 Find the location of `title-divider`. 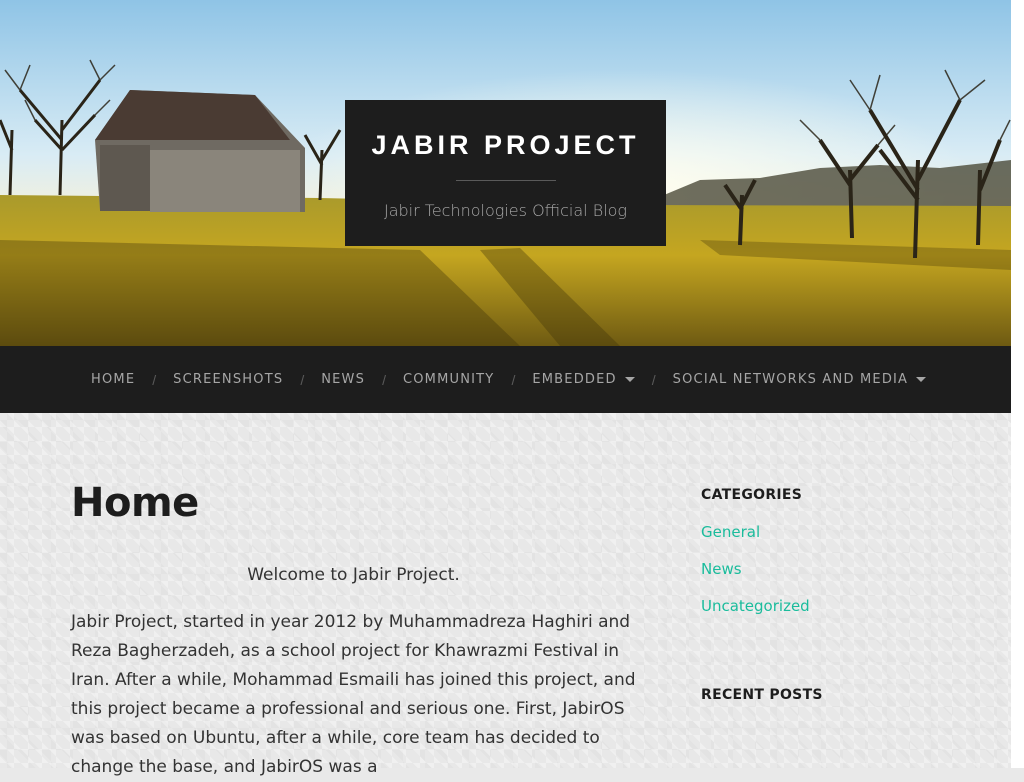

title-divider is located at coordinates (505, 180).